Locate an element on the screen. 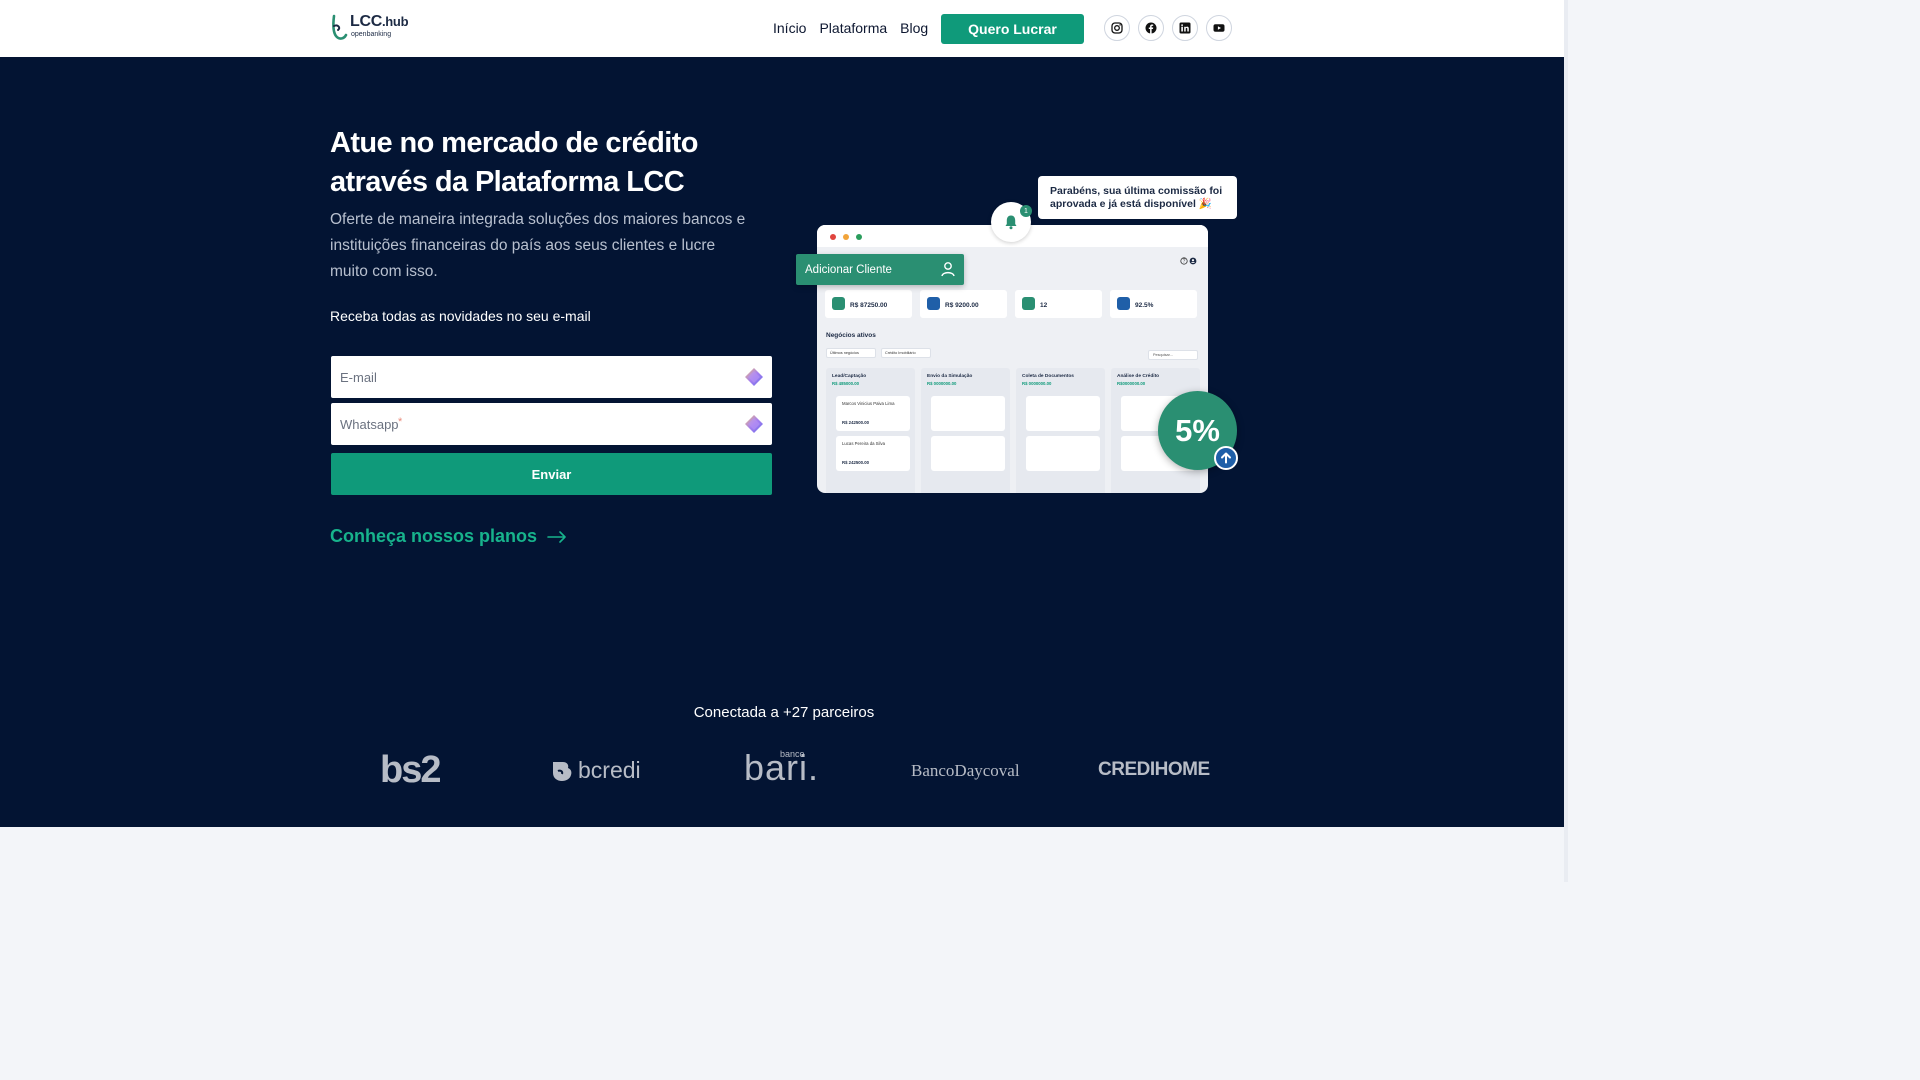 The image size is (1920, 1080). instagram-icon is located at coordinates (1117, 28).